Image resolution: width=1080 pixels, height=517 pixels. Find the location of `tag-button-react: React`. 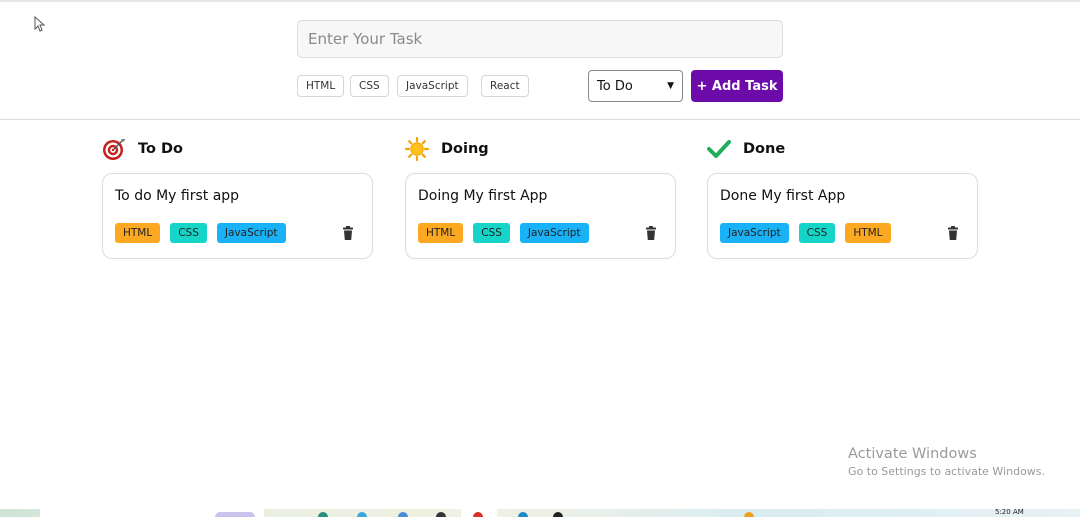

tag-button-react: React is located at coordinates (505, 86).